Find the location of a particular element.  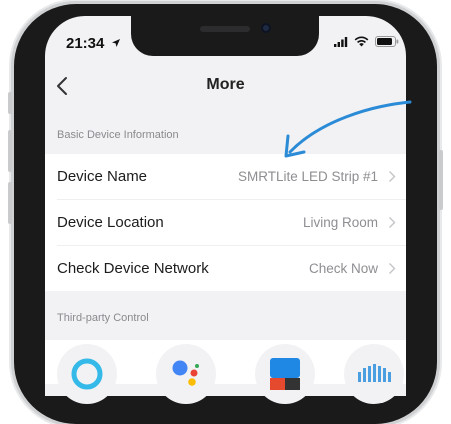

power-button is located at coordinates (441, 180).